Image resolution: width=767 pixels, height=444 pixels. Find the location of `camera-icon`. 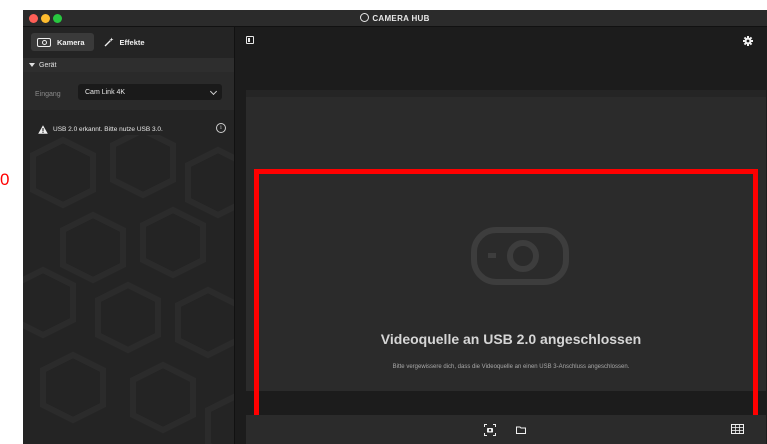

camera-icon is located at coordinates (44, 42).